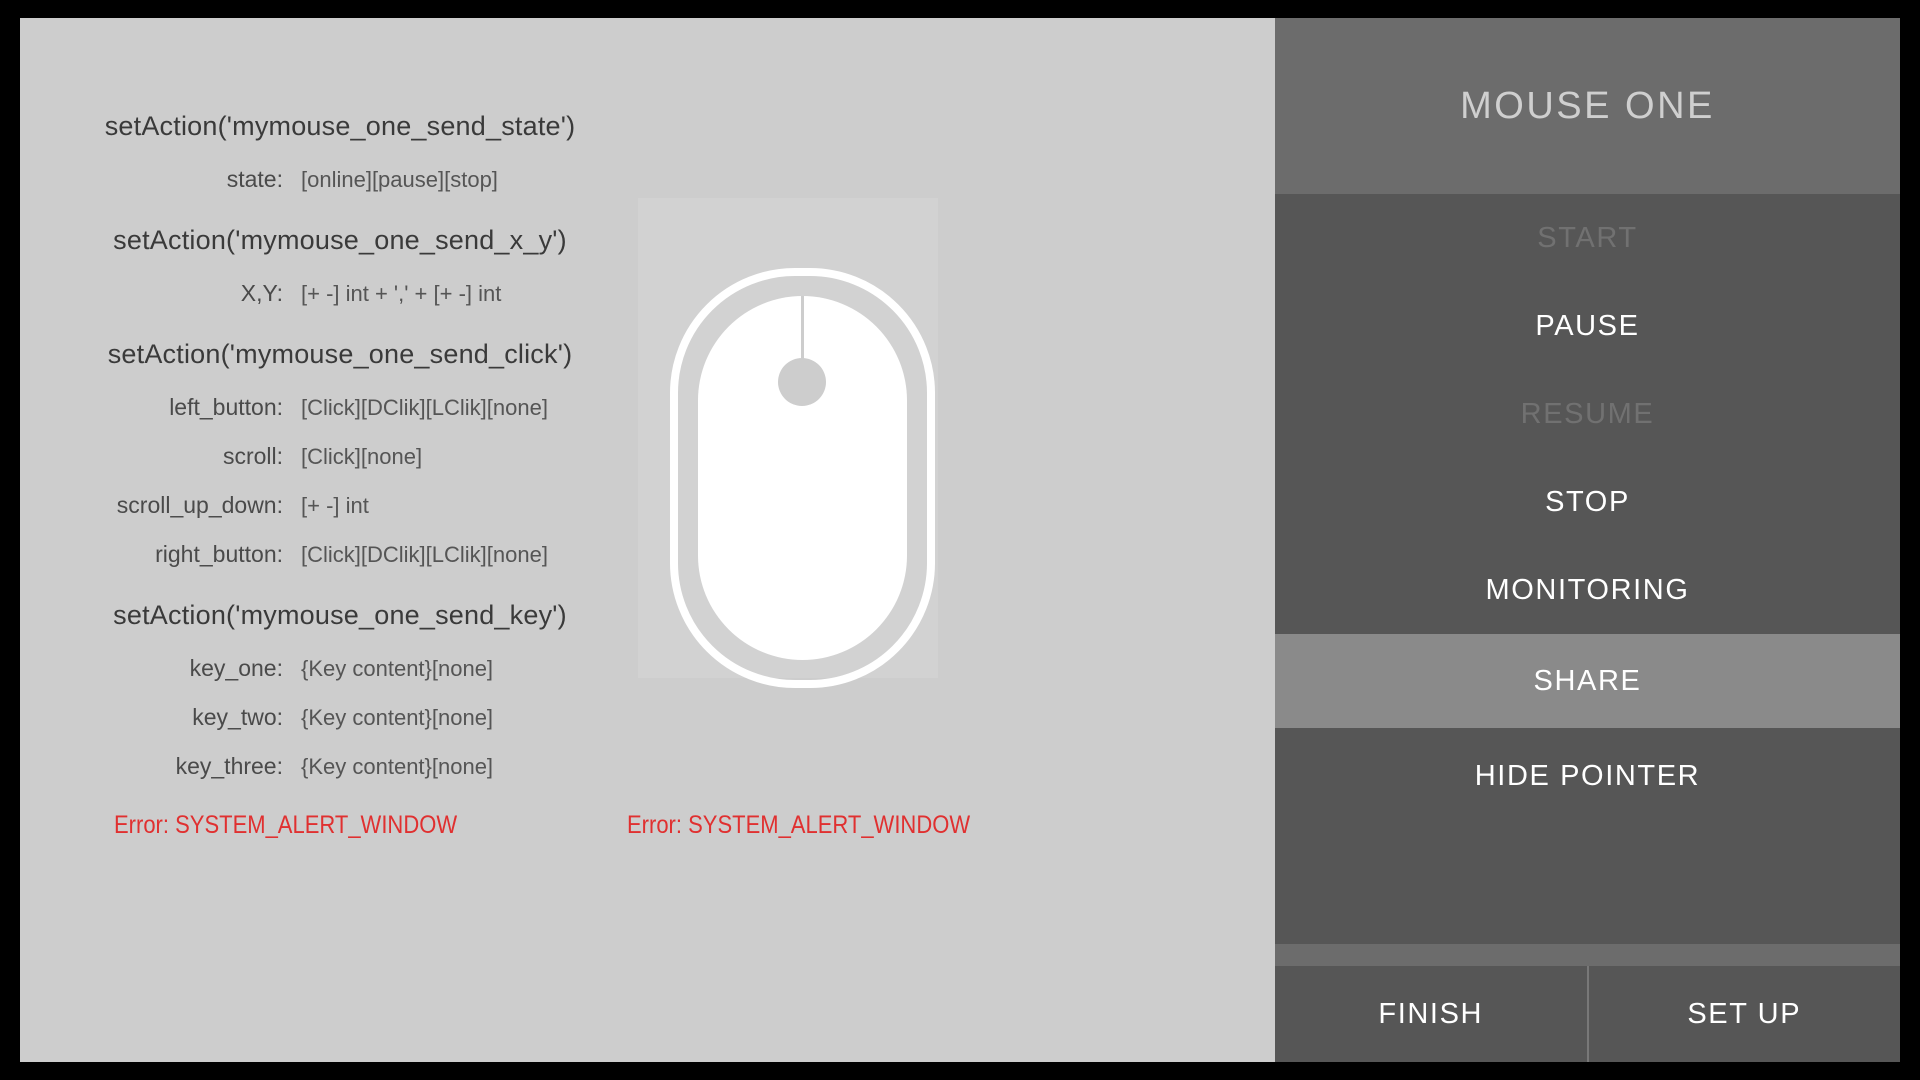  Describe the element at coordinates (237, 717) in the screenshot. I see `param-label: key_two:` at that location.